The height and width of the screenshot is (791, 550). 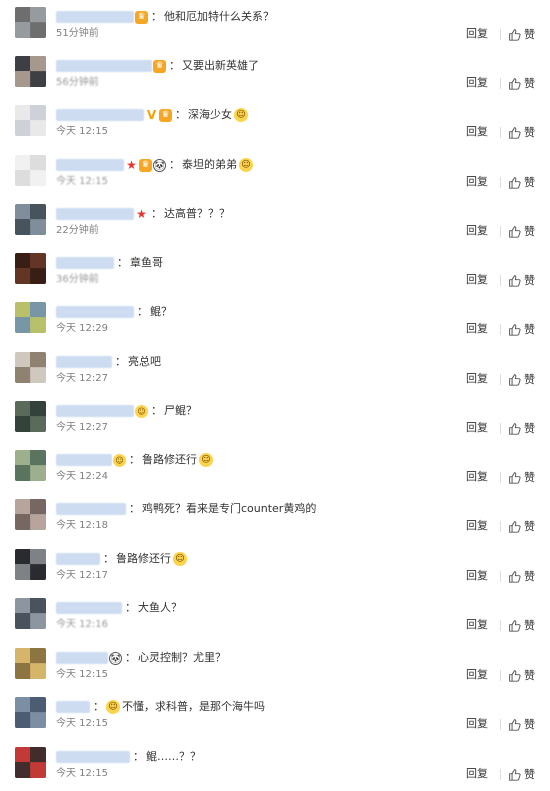 What do you see at coordinates (82, 624) in the screenshot?
I see `timestamp: 今天 12:16` at bounding box center [82, 624].